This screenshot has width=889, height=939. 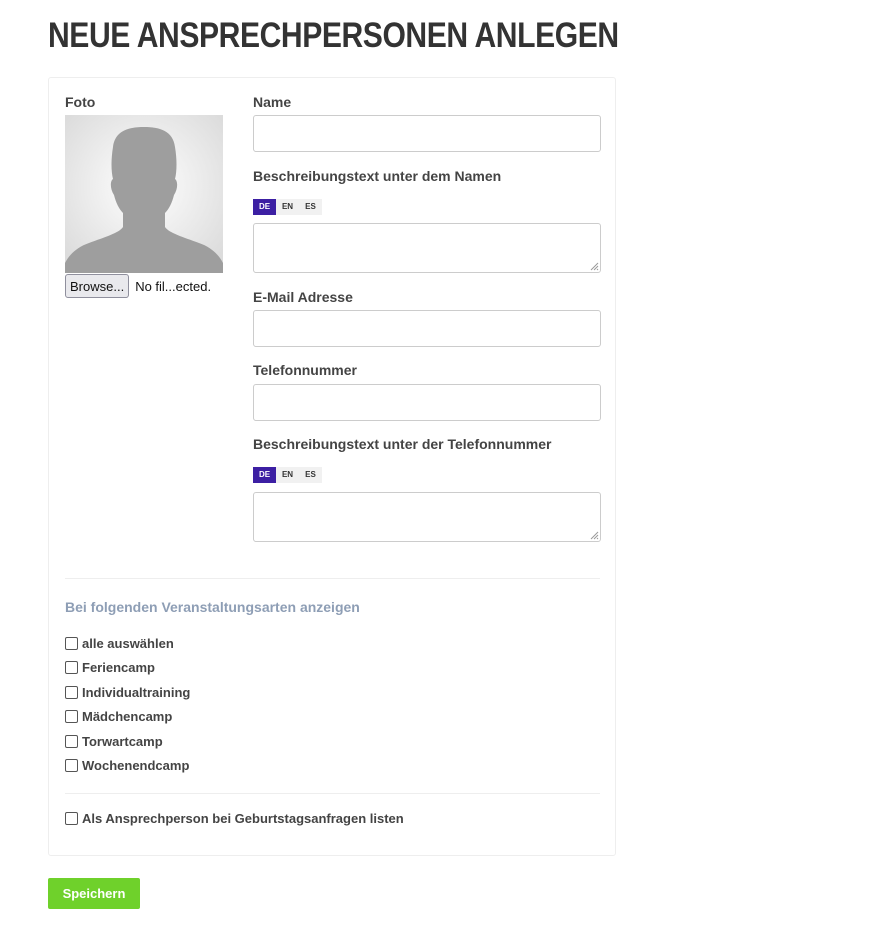 What do you see at coordinates (136, 765) in the screenshot?
I see `checkbox-label: Wochenendcamp` at bounding box center [136, 765].